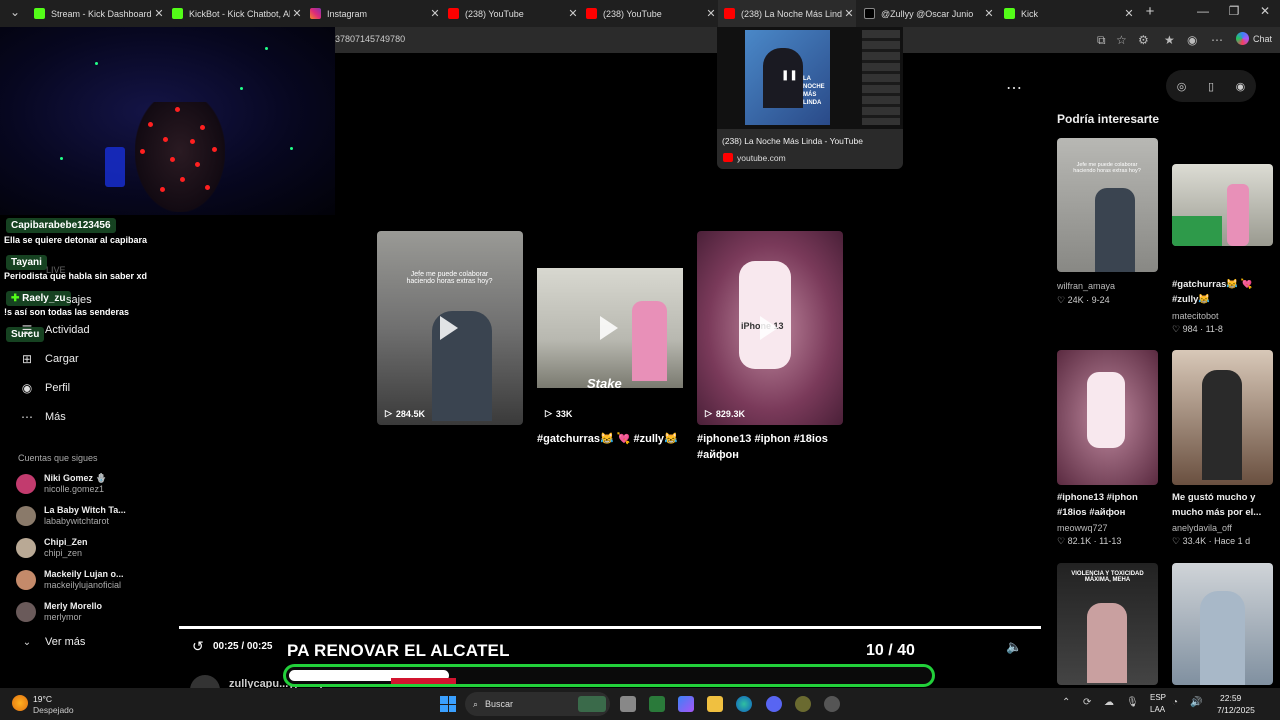  I want to click on nav-activity: ☰ Actividad, so click(54, 330).